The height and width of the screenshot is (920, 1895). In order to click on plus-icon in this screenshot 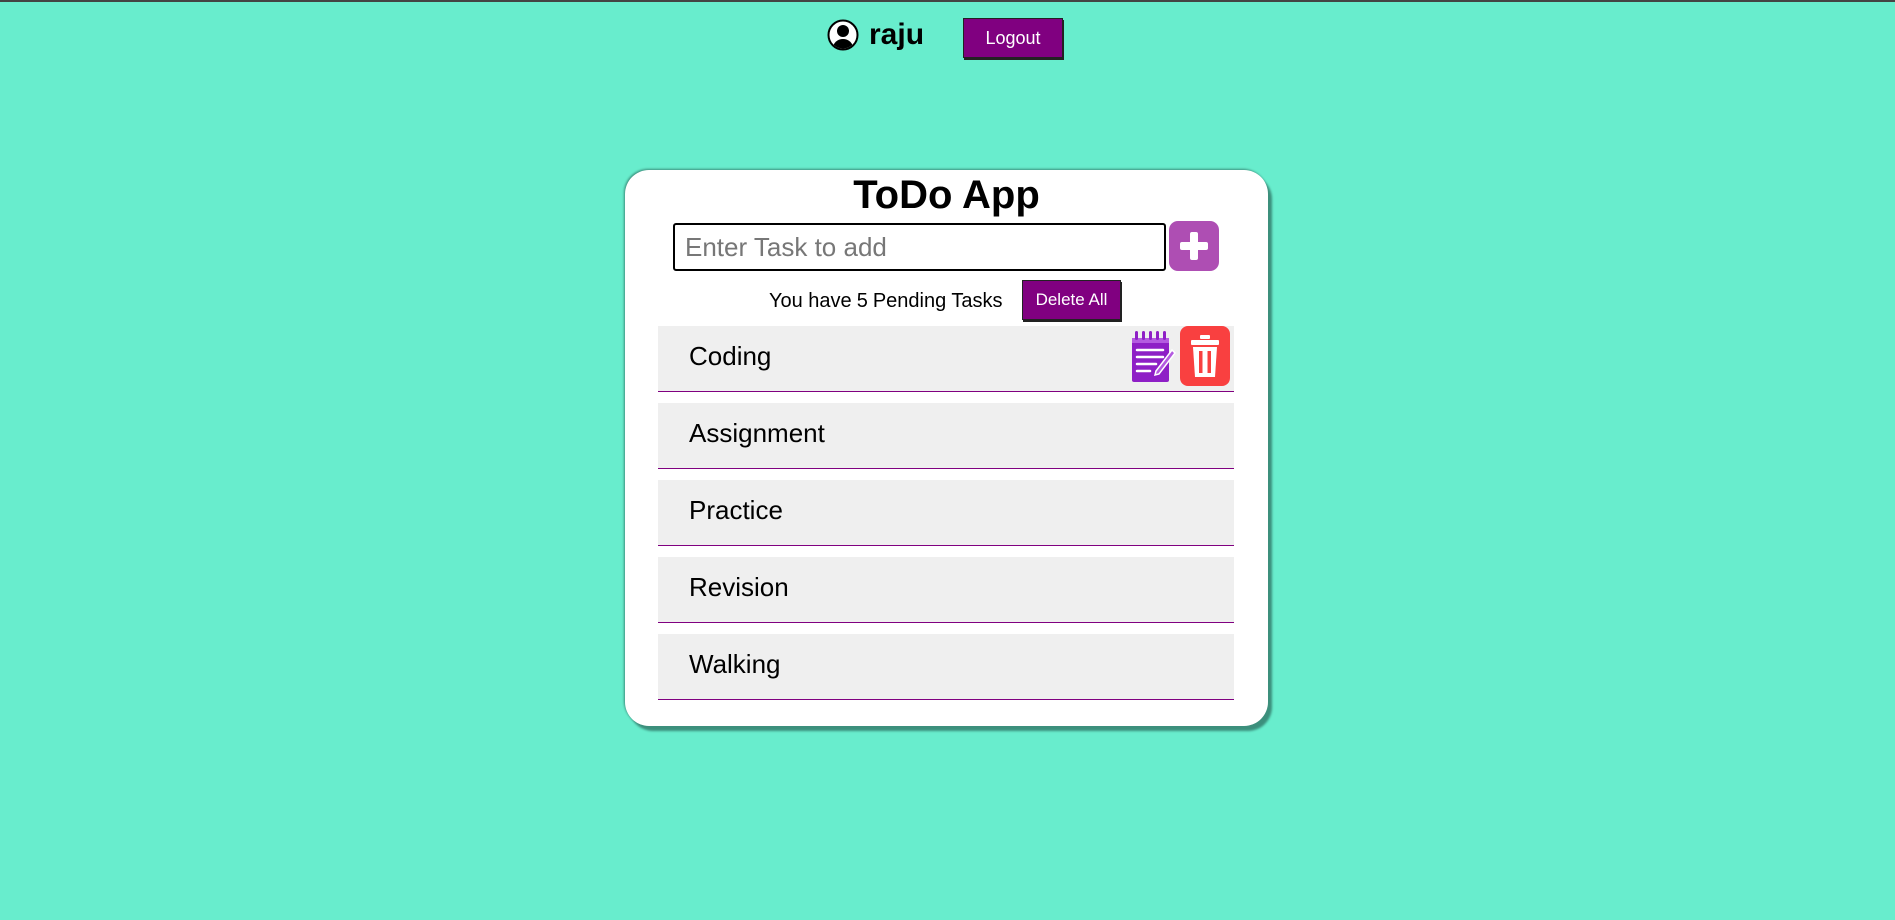, I will do `click(1194, 246)`.